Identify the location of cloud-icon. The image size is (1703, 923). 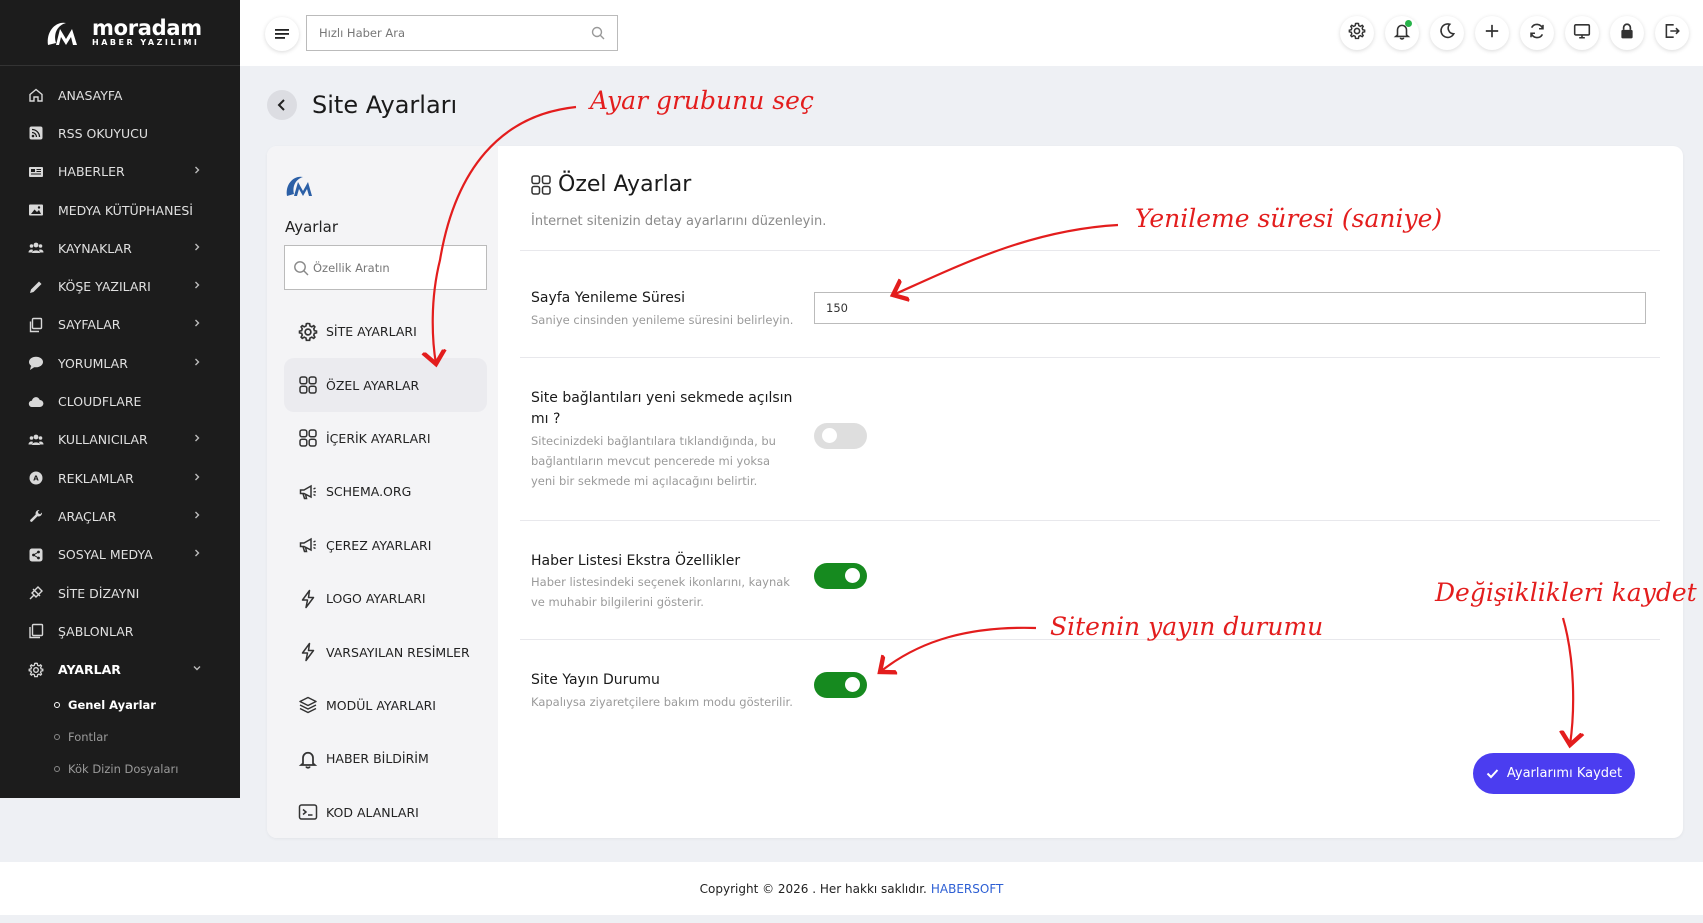
(36, 402).